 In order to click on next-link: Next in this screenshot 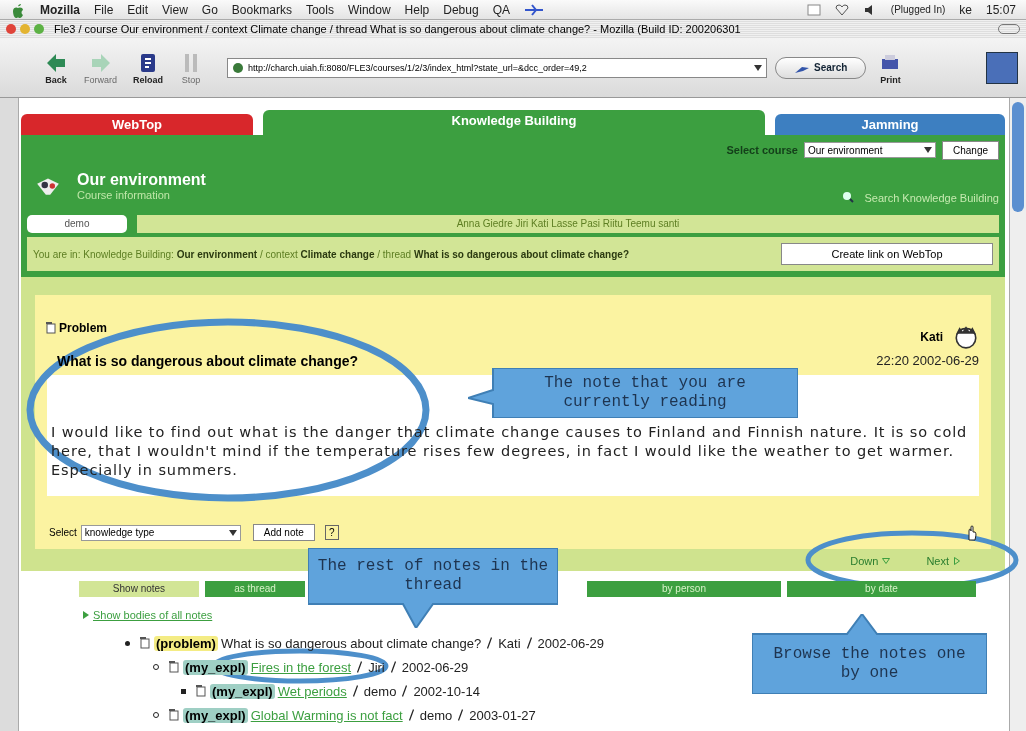, I will do `click(937, 561)`.